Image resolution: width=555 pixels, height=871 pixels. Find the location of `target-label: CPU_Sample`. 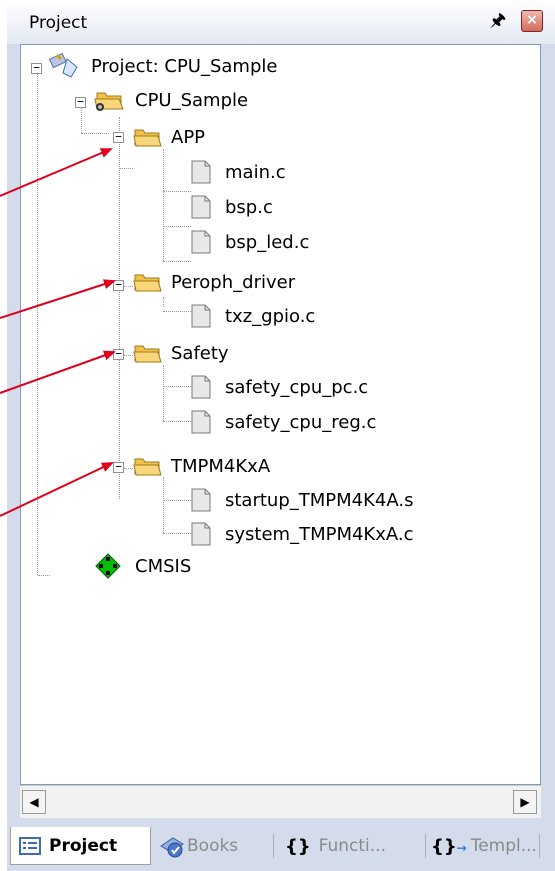

target-label: CPU_Sample is located at coordinates (192, 100).